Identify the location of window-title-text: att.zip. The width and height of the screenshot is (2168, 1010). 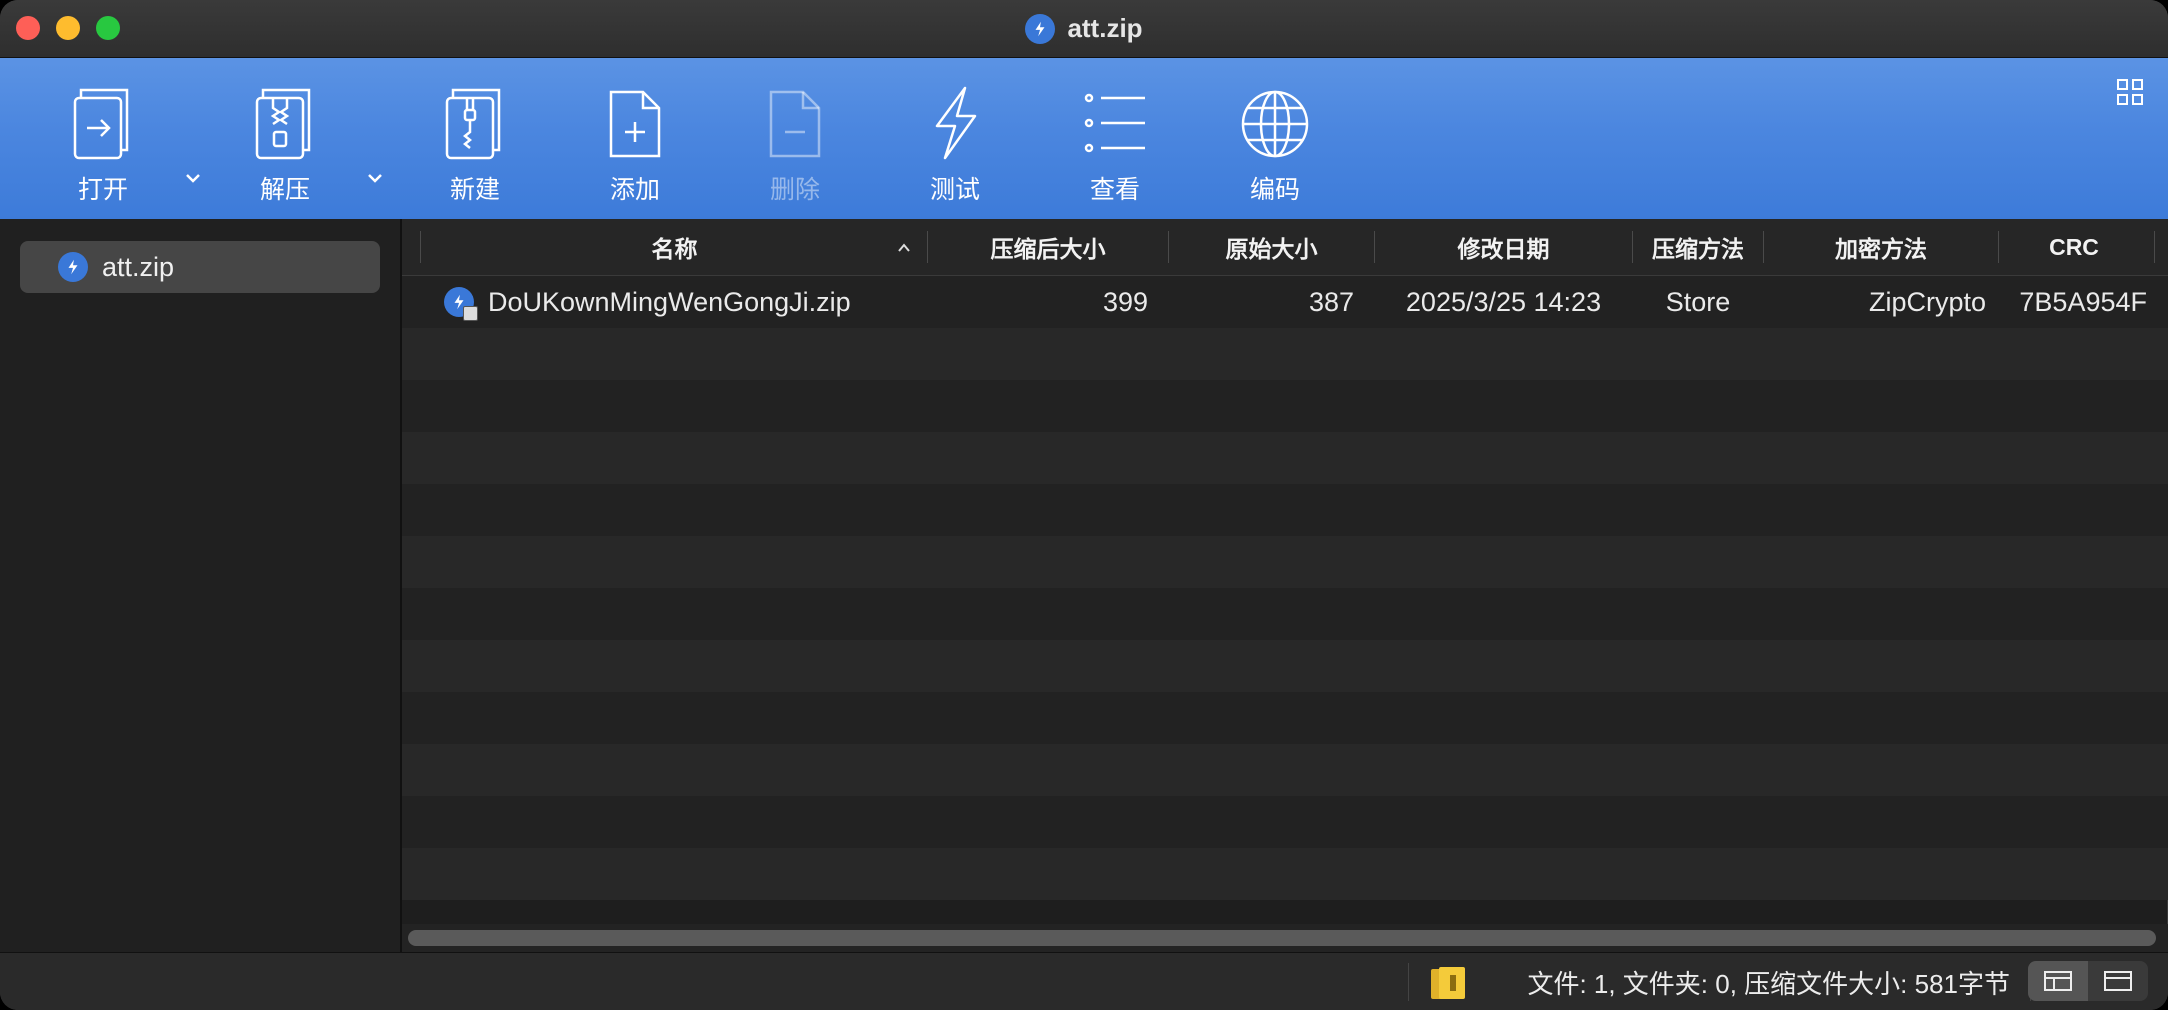
(1105, 28).